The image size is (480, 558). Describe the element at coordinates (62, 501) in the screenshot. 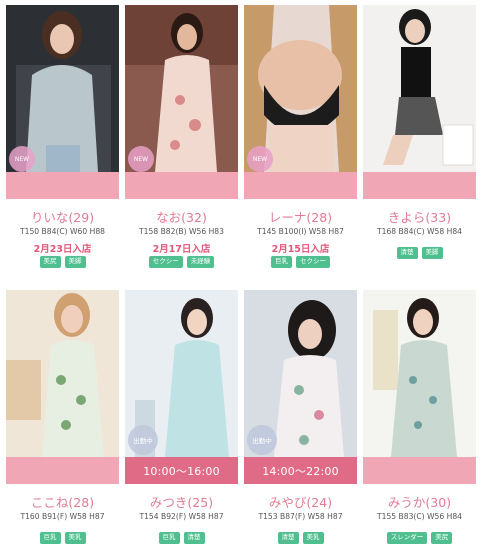

I see `cast-name: ここね(28)` at that location.